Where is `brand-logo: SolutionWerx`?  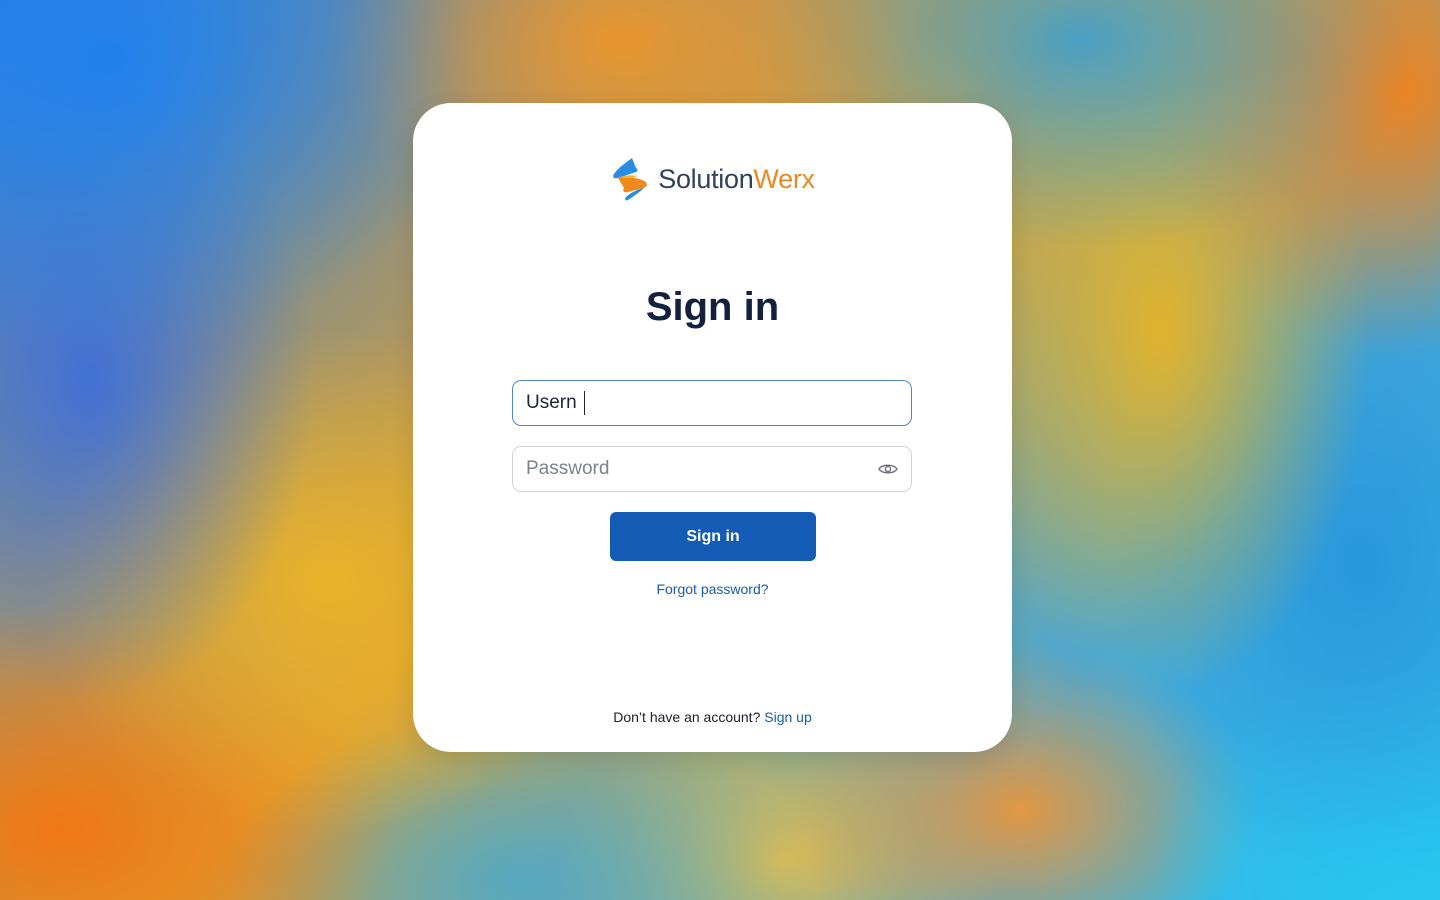
brand-logo: SolutionWerx is located at coordinates (712, 179).